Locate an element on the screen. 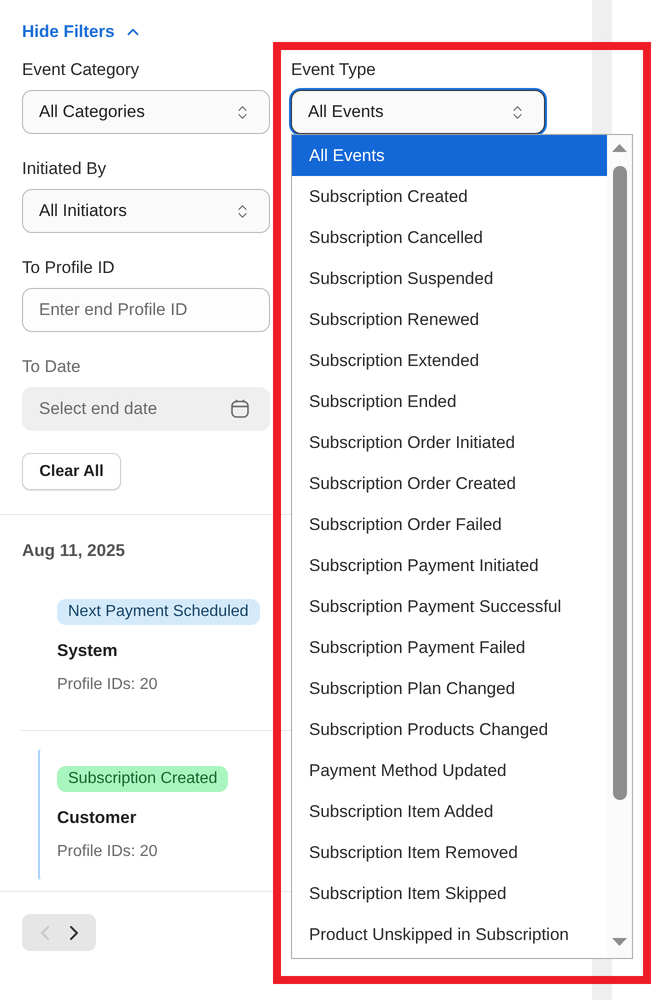 The image size is (662, 1000). scrollbar is located at coordinates (619, 546).